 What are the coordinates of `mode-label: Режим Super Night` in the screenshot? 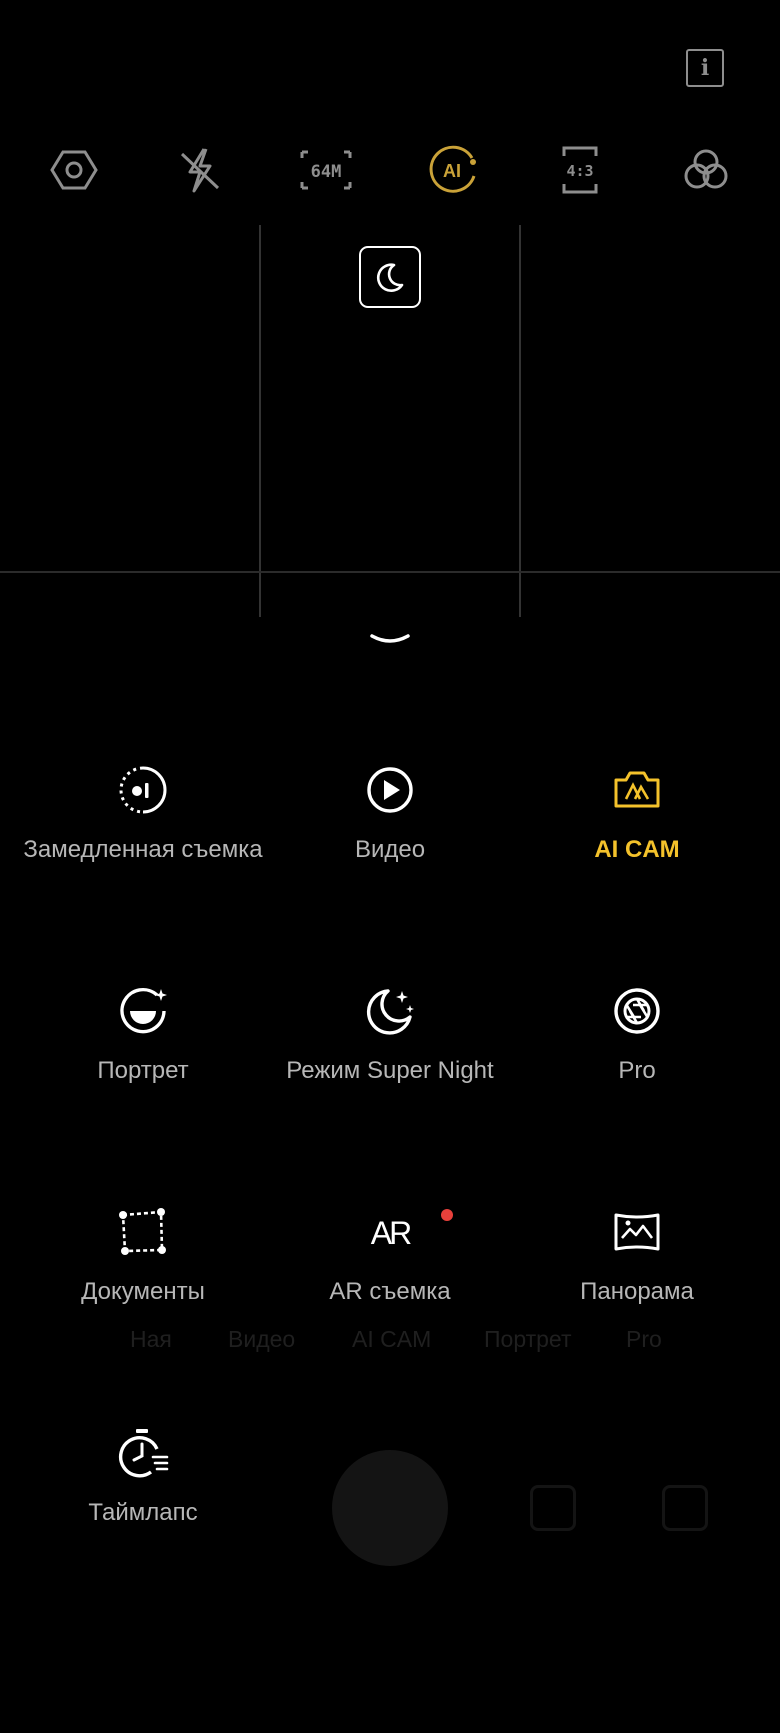 It's located at (390, 1070).